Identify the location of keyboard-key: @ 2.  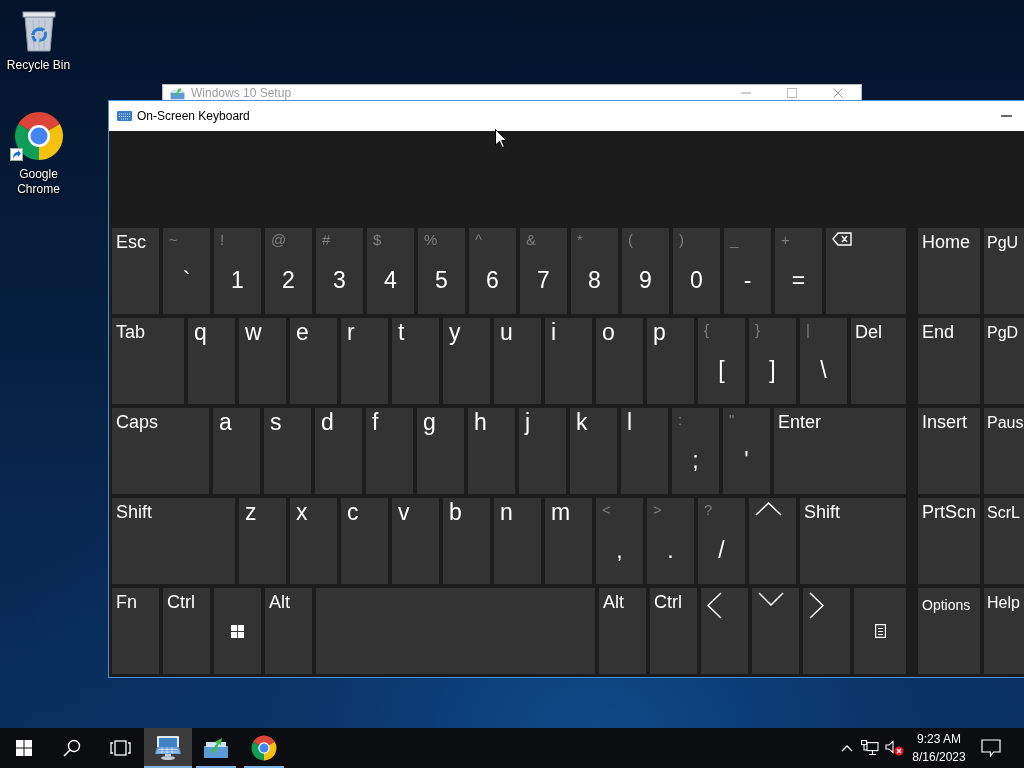
(288, 271).